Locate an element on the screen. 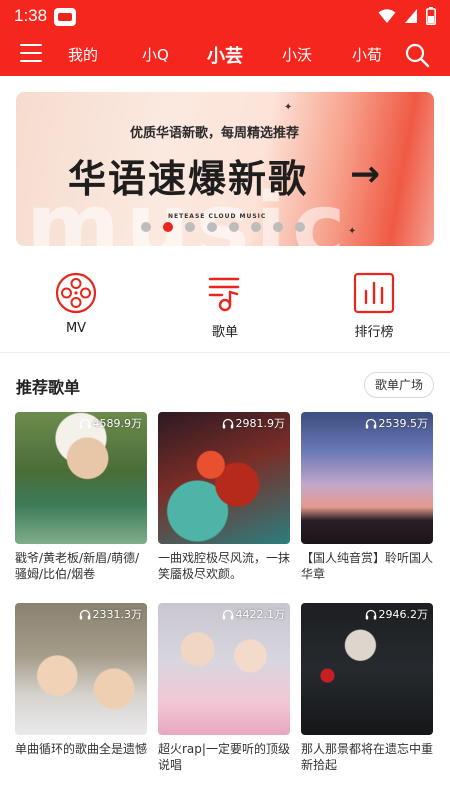  playlist-cover: 2539.5万 is located at coordinates (367, 478).